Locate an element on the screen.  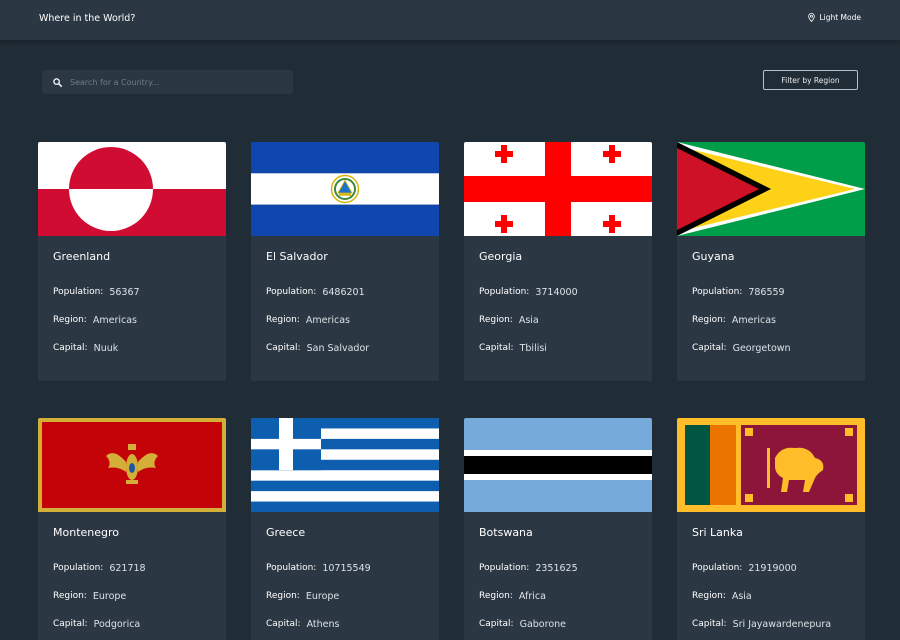
country-name: Greenland is located at coordinates (82, 256).